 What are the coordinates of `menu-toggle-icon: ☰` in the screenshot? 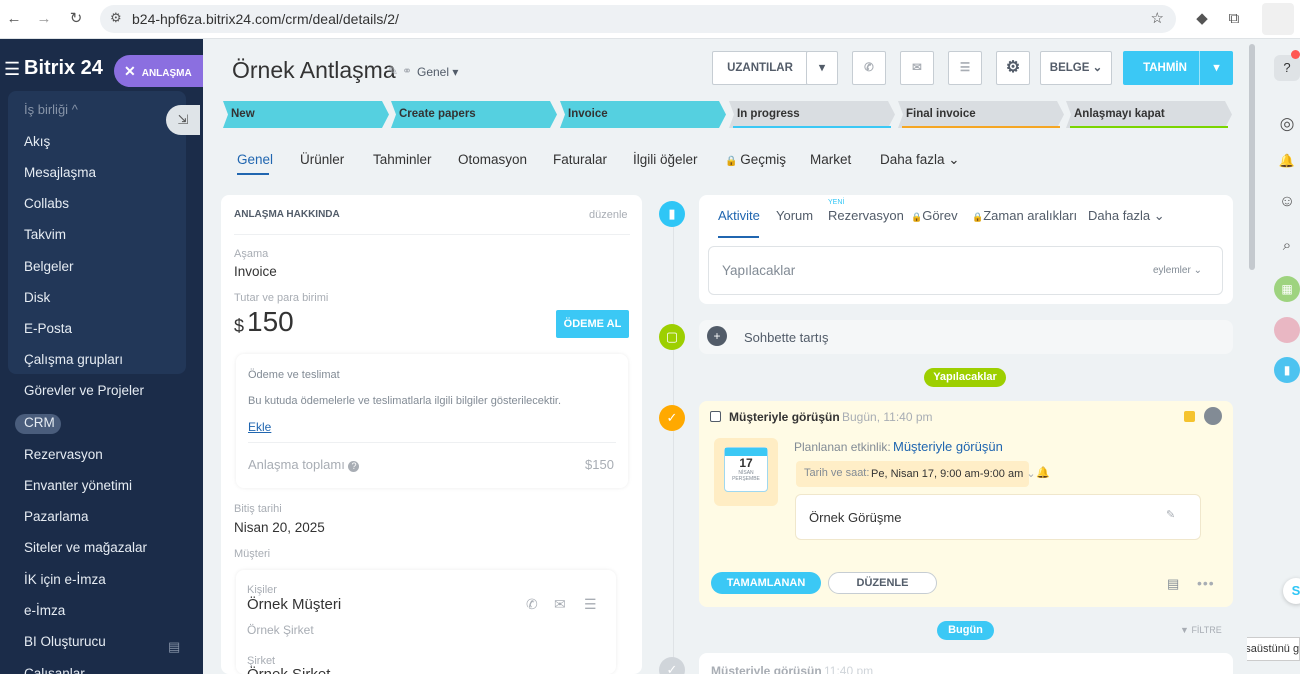 It's located at (12, 69).